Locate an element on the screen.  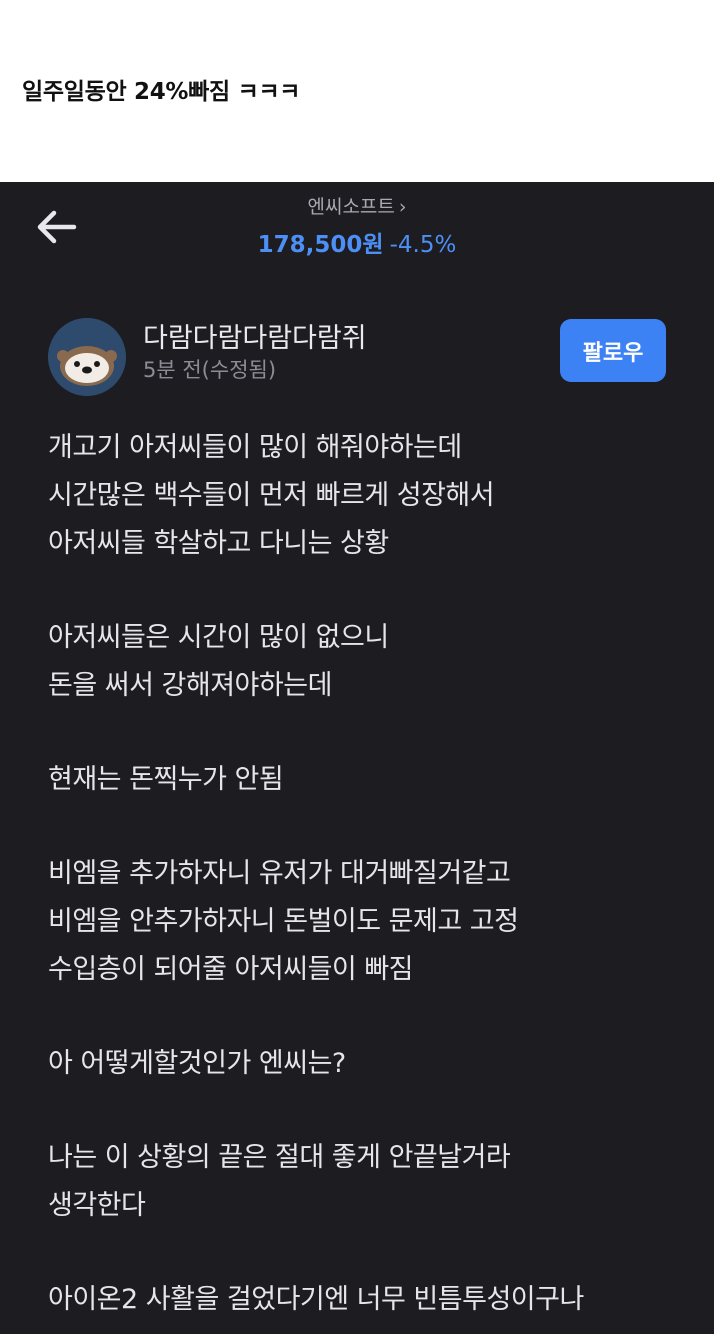
post-line: 아저씨들은 시간이 많이 없으니 is located at coordinates (218, 637).